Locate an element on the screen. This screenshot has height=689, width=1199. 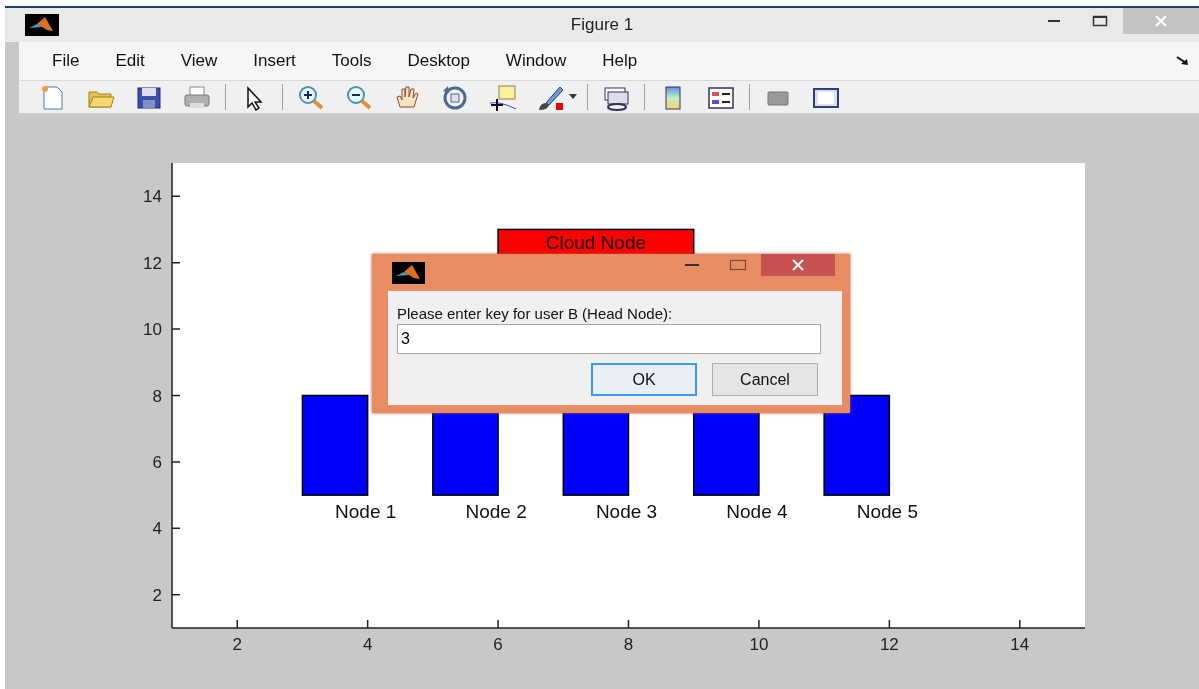
y-tick-label: 6 is located at coordinates (157, 462).